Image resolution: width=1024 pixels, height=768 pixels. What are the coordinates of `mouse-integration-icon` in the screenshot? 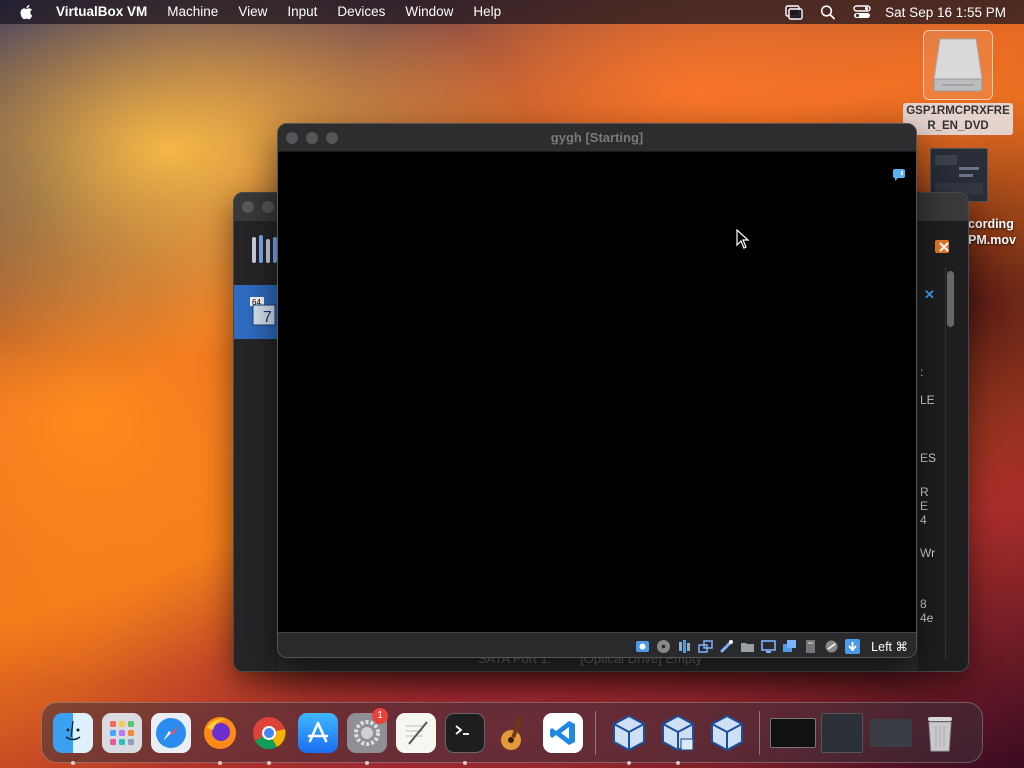 It's located at (831, 646).